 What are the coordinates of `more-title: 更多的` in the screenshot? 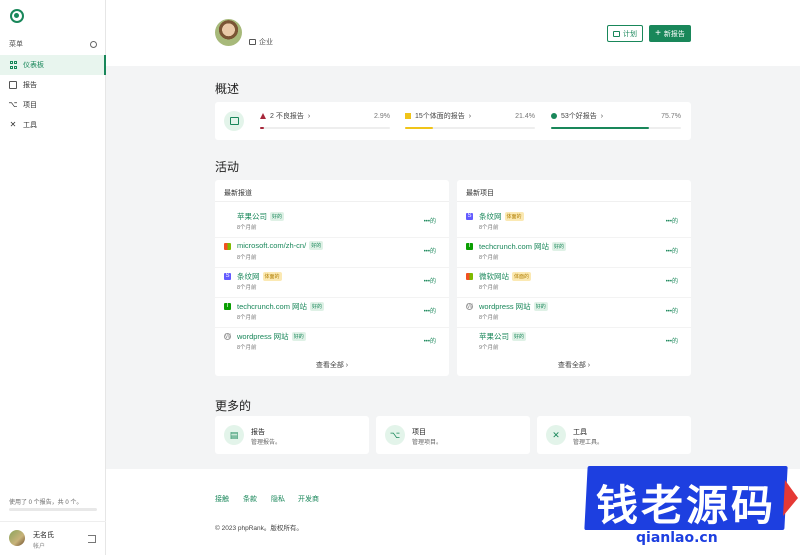 It's located at (233, 406).